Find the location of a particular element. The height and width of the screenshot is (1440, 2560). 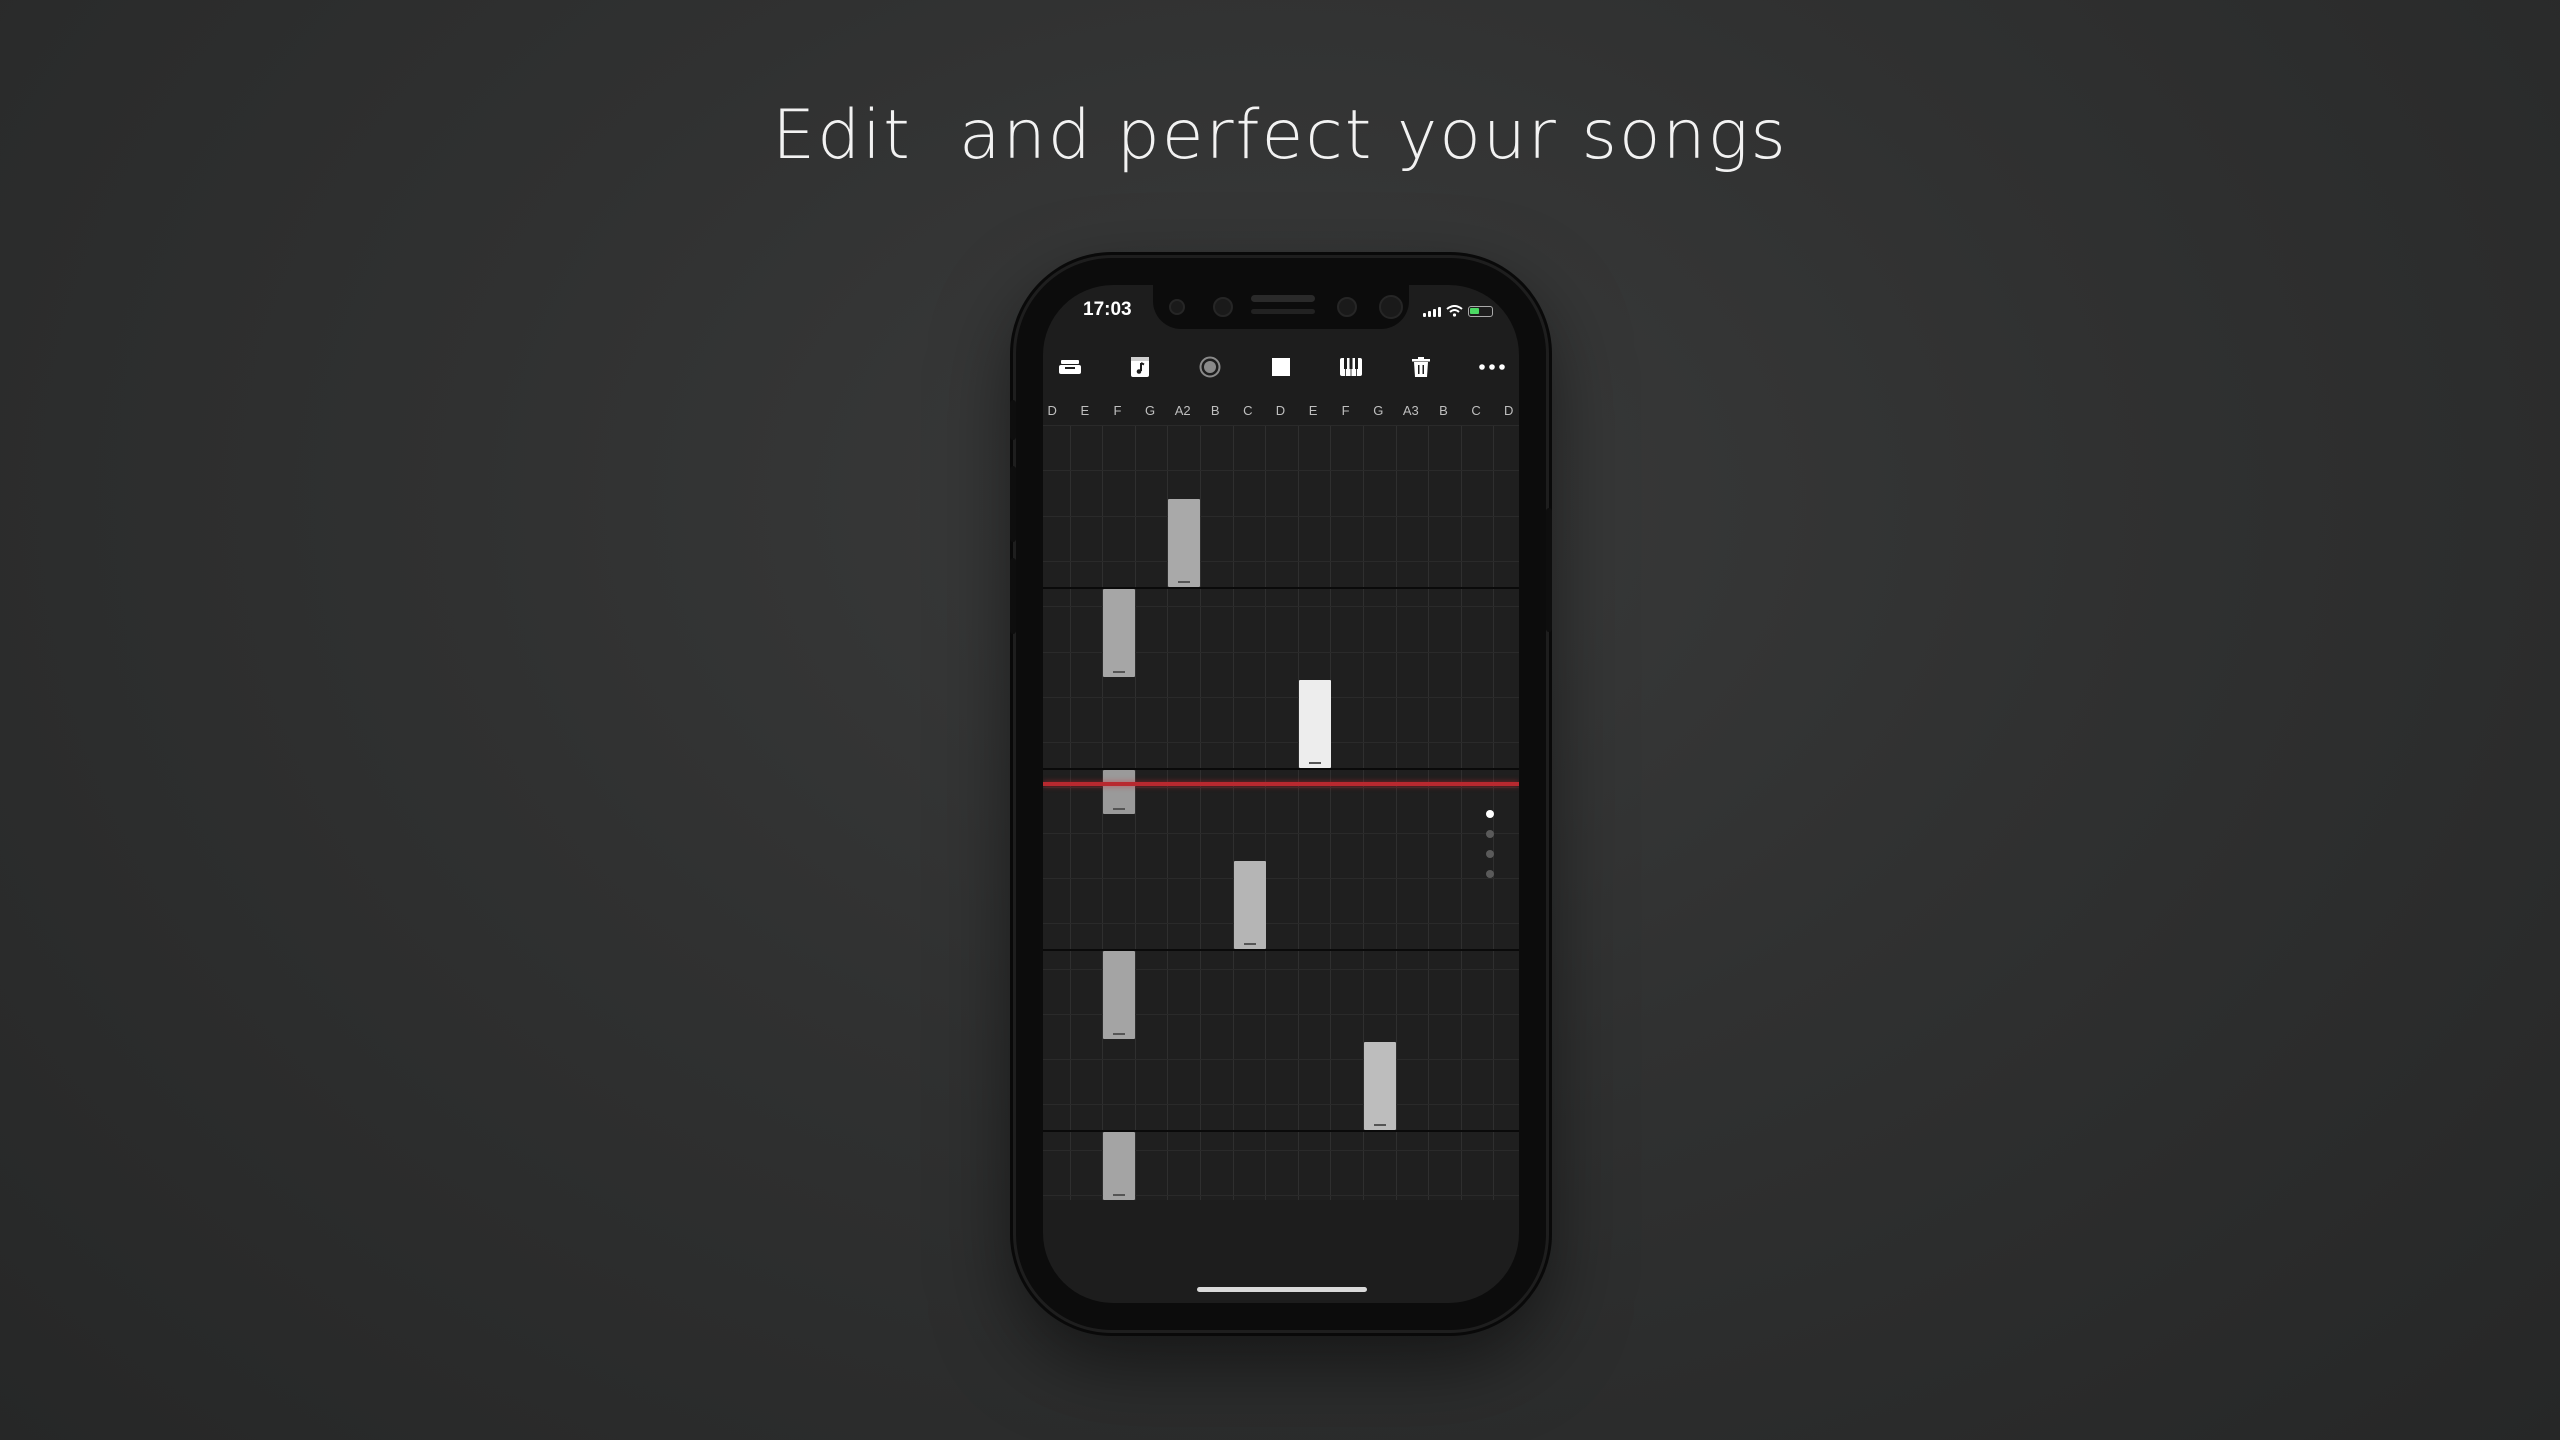

more-dots-icon is located at coordinates (1492, 367).